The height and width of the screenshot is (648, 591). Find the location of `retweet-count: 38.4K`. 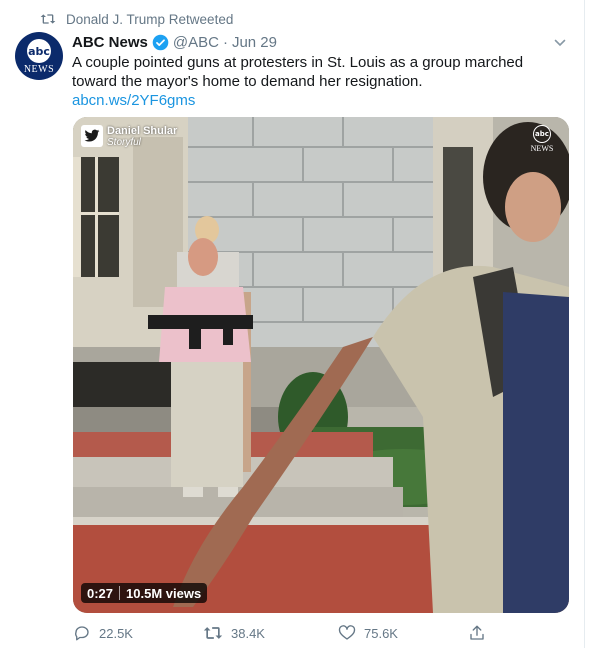

retweet-count: 38.4K is located at coordinates (248, 633).